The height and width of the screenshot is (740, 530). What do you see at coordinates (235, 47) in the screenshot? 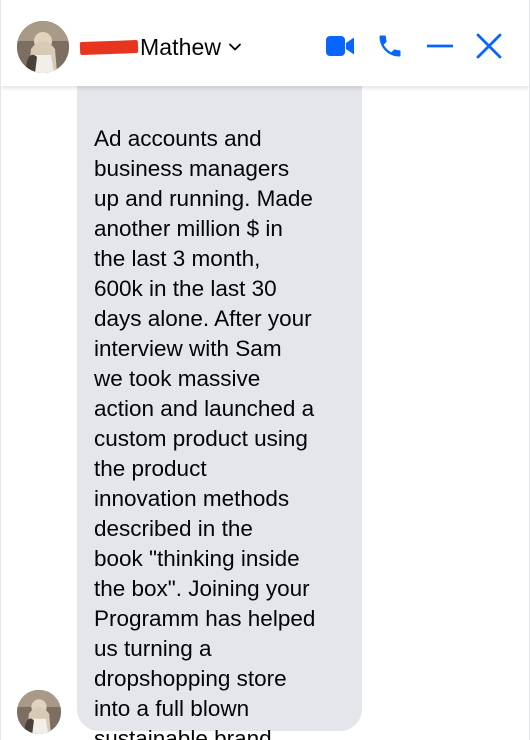
I see `chevron-down-icon` at bounding box center [235, 47].